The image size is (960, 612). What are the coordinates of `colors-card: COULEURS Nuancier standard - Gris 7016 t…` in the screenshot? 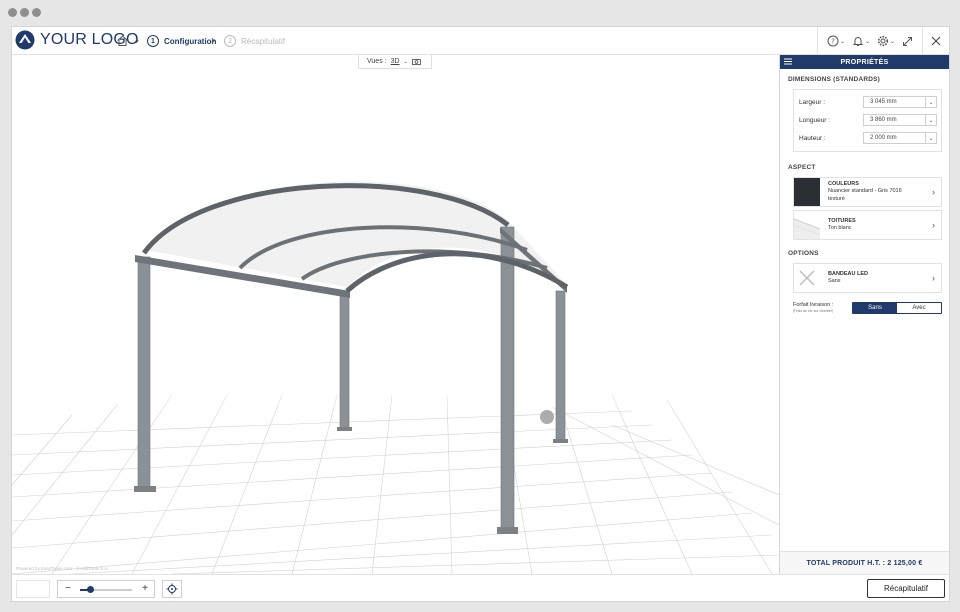 It's located at (867, 192).